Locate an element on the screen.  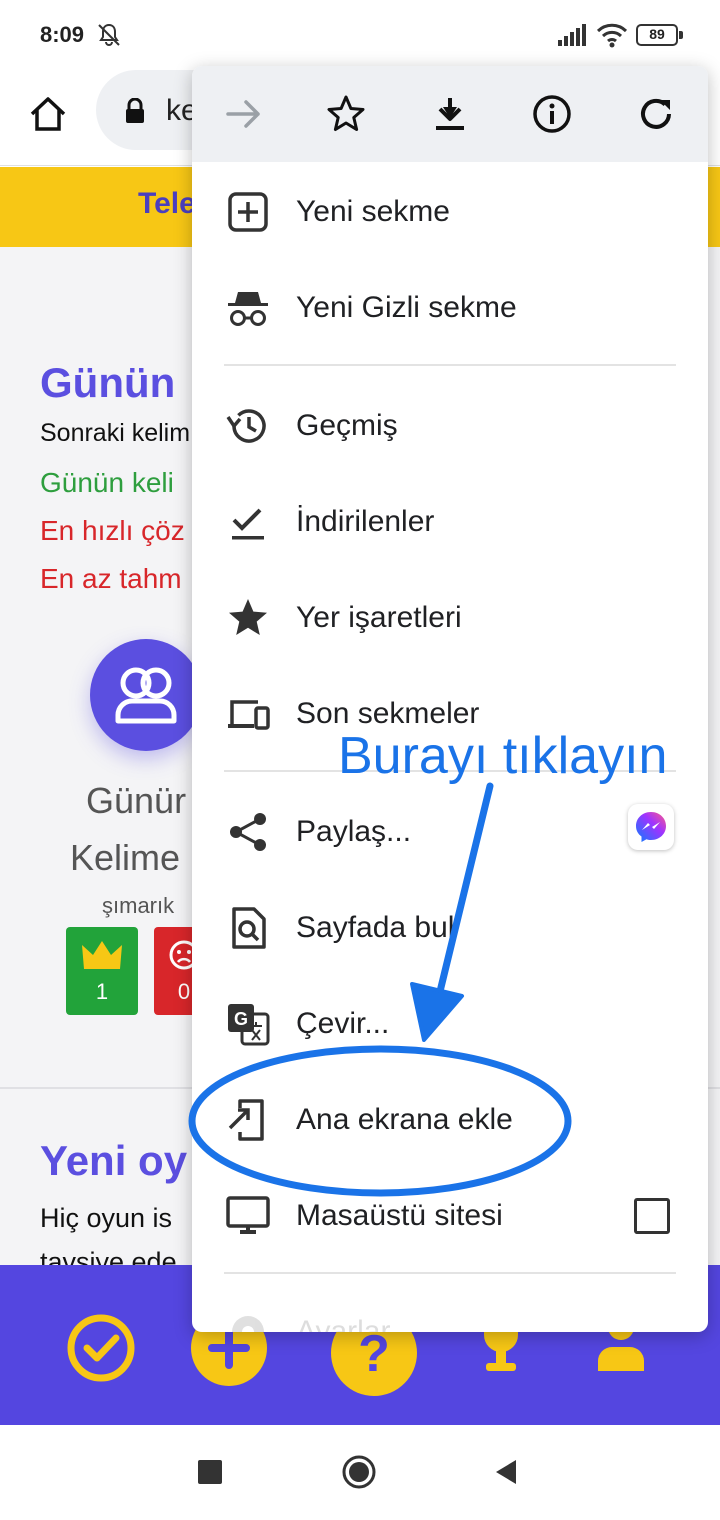
download-icon is located at coordinates (450, 114).